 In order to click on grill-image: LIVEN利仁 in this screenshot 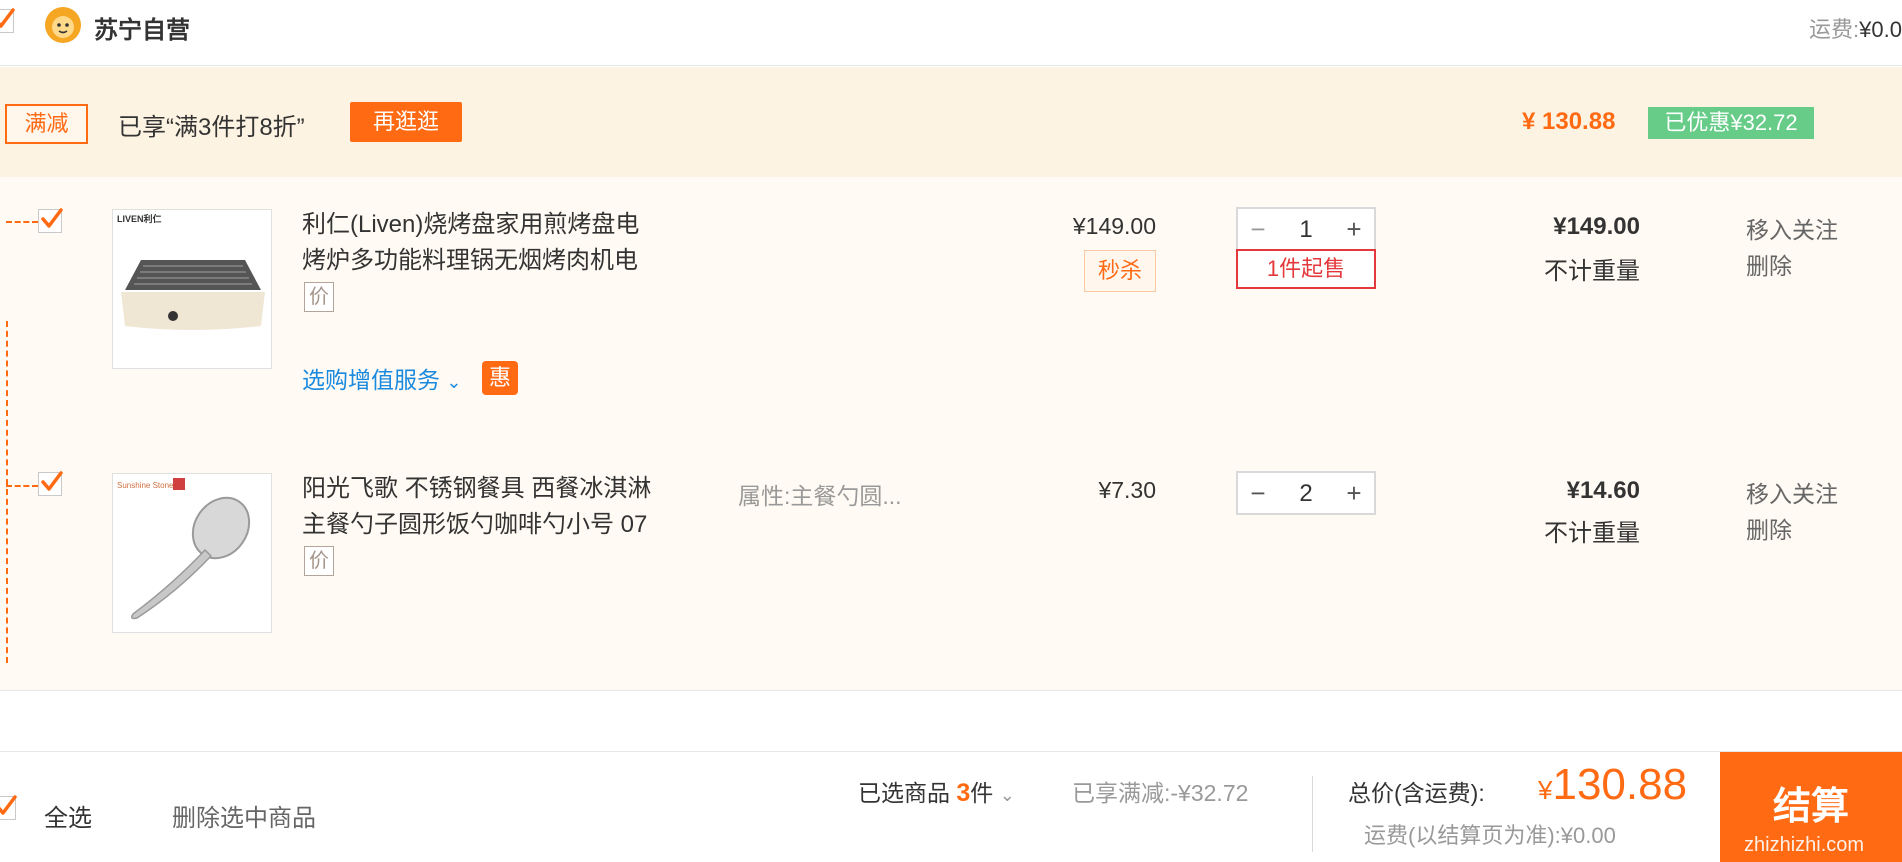, I will do `click(191, 271)`.